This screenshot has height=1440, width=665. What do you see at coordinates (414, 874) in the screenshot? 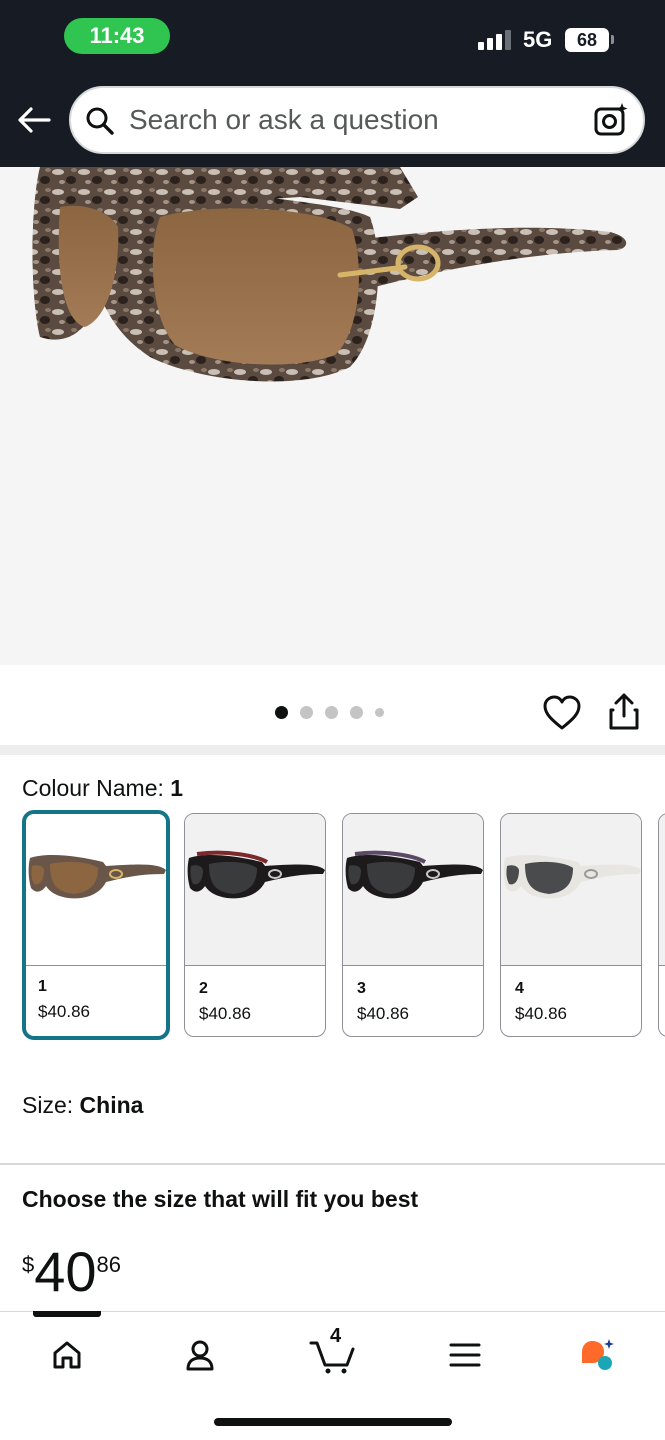
I see `sunglasses-black-purple-thumbnail` at bounding box center [414, 874].